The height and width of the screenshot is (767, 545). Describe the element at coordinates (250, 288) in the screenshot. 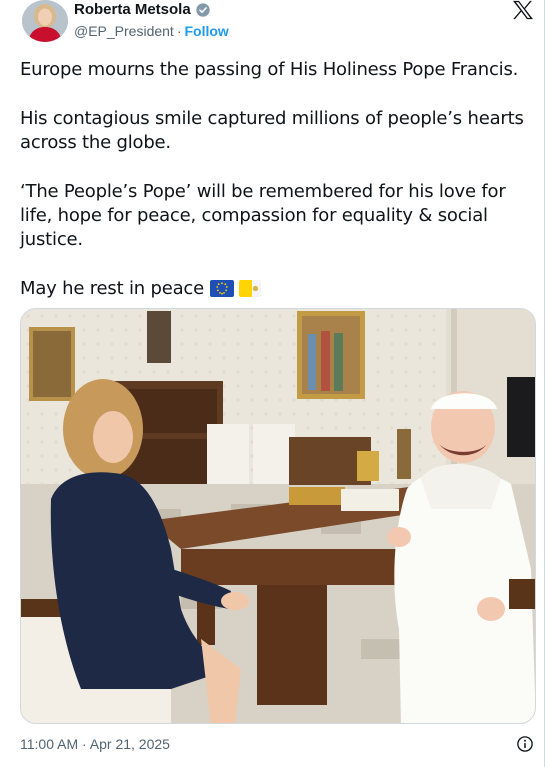

I see `vatican-flag-icon` at that location.